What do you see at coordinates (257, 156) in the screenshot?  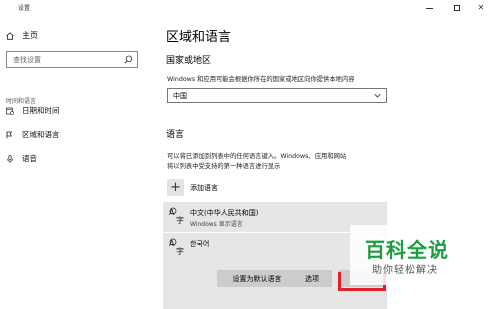 I see `language-description-line: 可以将已添加到列表中的任何语言键入。Windows、应用和网站` at bounding box center [257, 156].